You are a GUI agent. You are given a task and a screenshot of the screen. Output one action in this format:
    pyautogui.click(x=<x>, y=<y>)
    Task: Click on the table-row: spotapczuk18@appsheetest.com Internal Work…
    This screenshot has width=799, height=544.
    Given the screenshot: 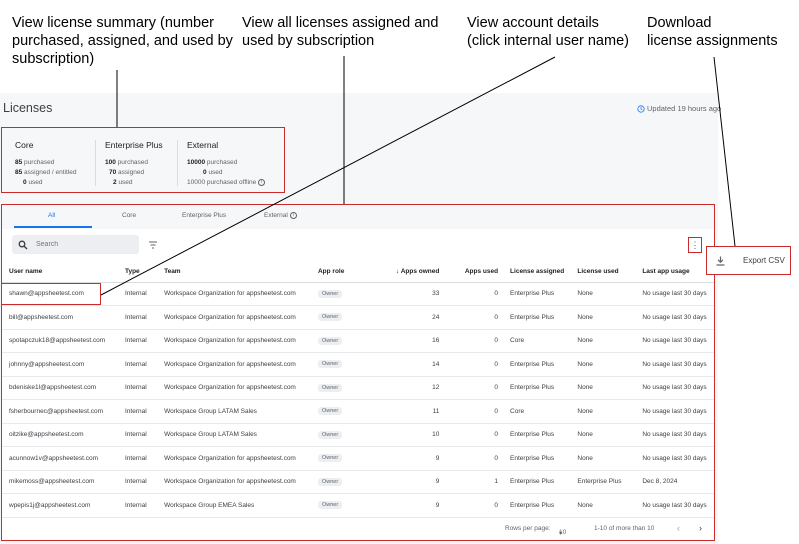 What is the action you would take?
    pyautogui.click(x=358, y=341)
    